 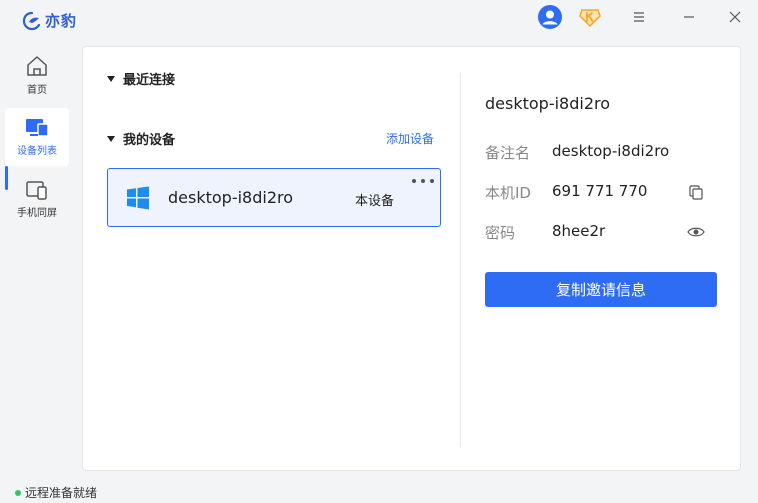 I want to click on section-title: 我的设备, so click(x=149, y=140).